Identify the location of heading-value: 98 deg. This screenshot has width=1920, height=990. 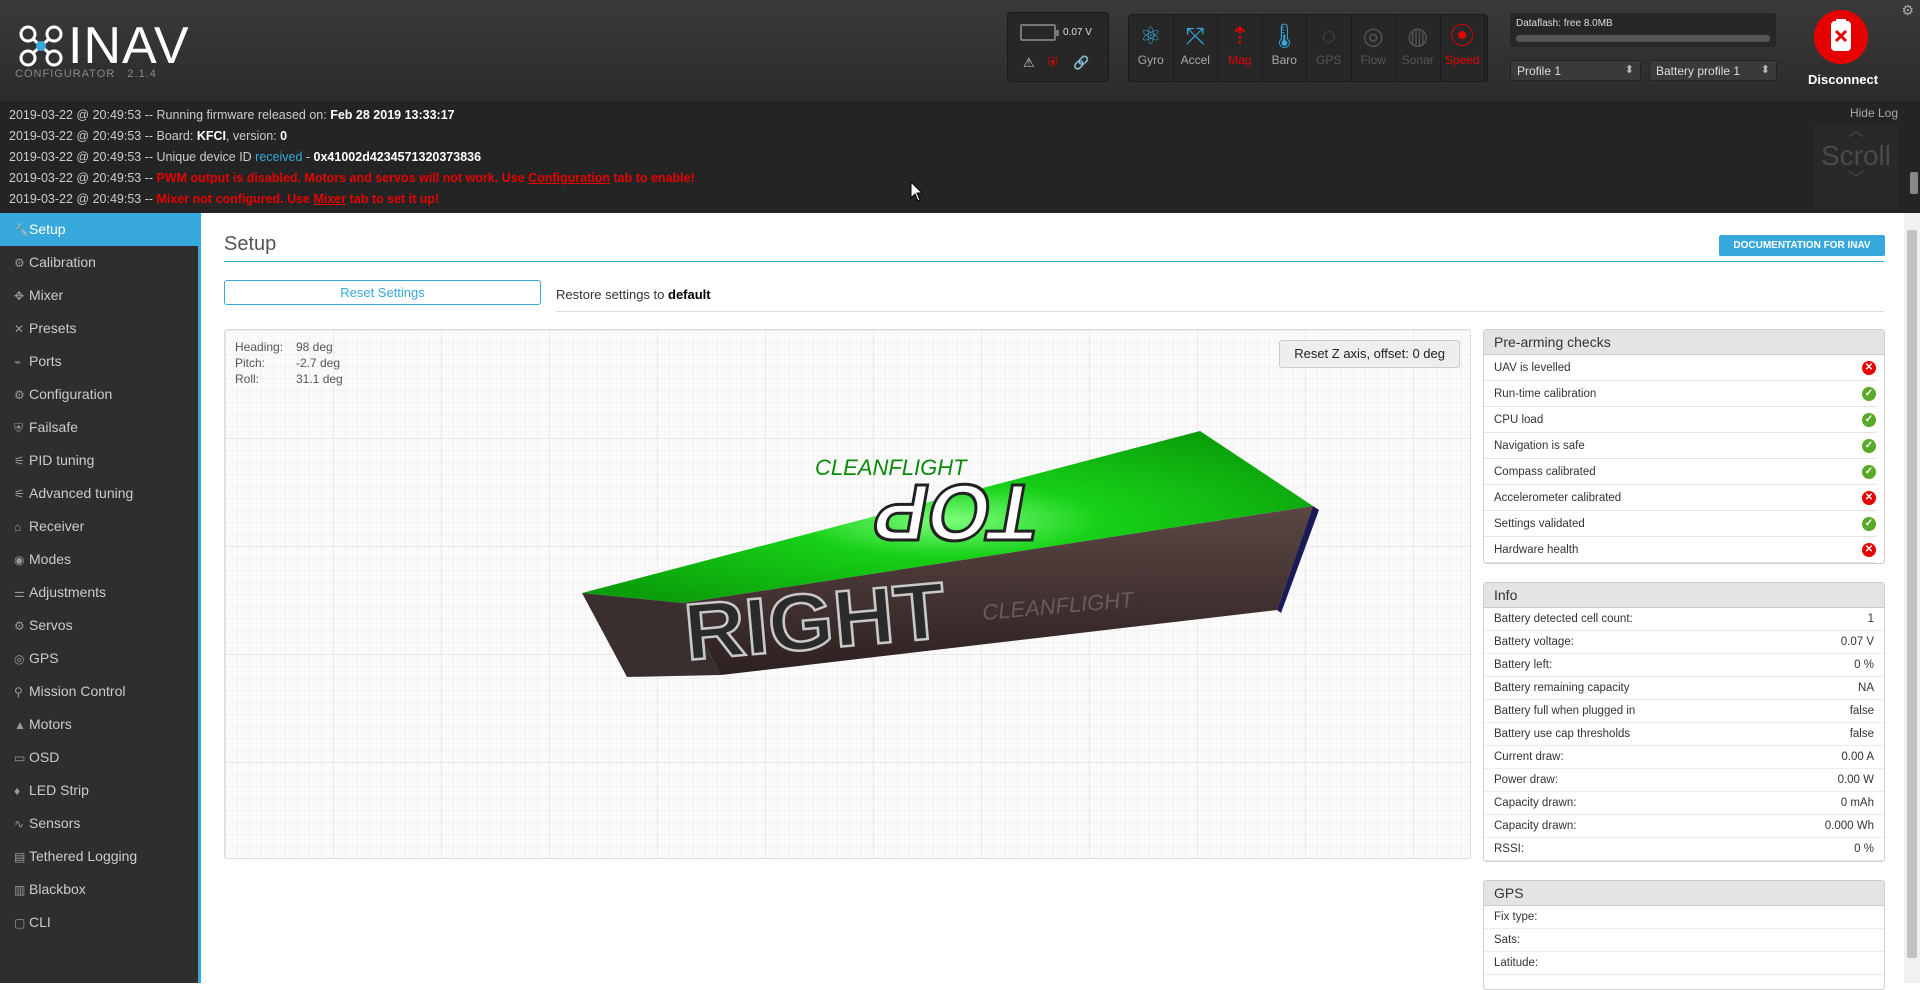
(314, 347).